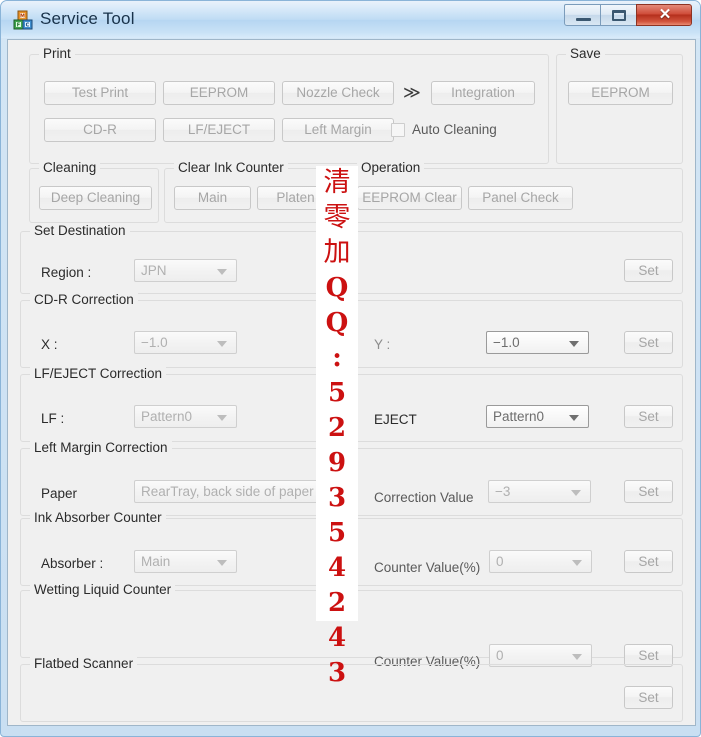  Describe the element at coordinates (18, 26) in the screenshot. I see `svg-text: F` at that location.